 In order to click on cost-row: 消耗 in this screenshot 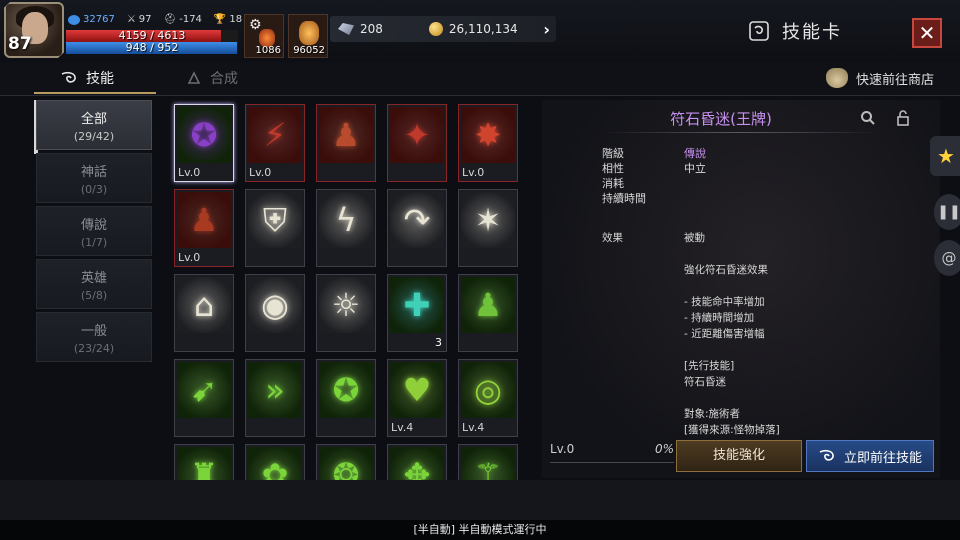, I will do `click(654, 183)`.